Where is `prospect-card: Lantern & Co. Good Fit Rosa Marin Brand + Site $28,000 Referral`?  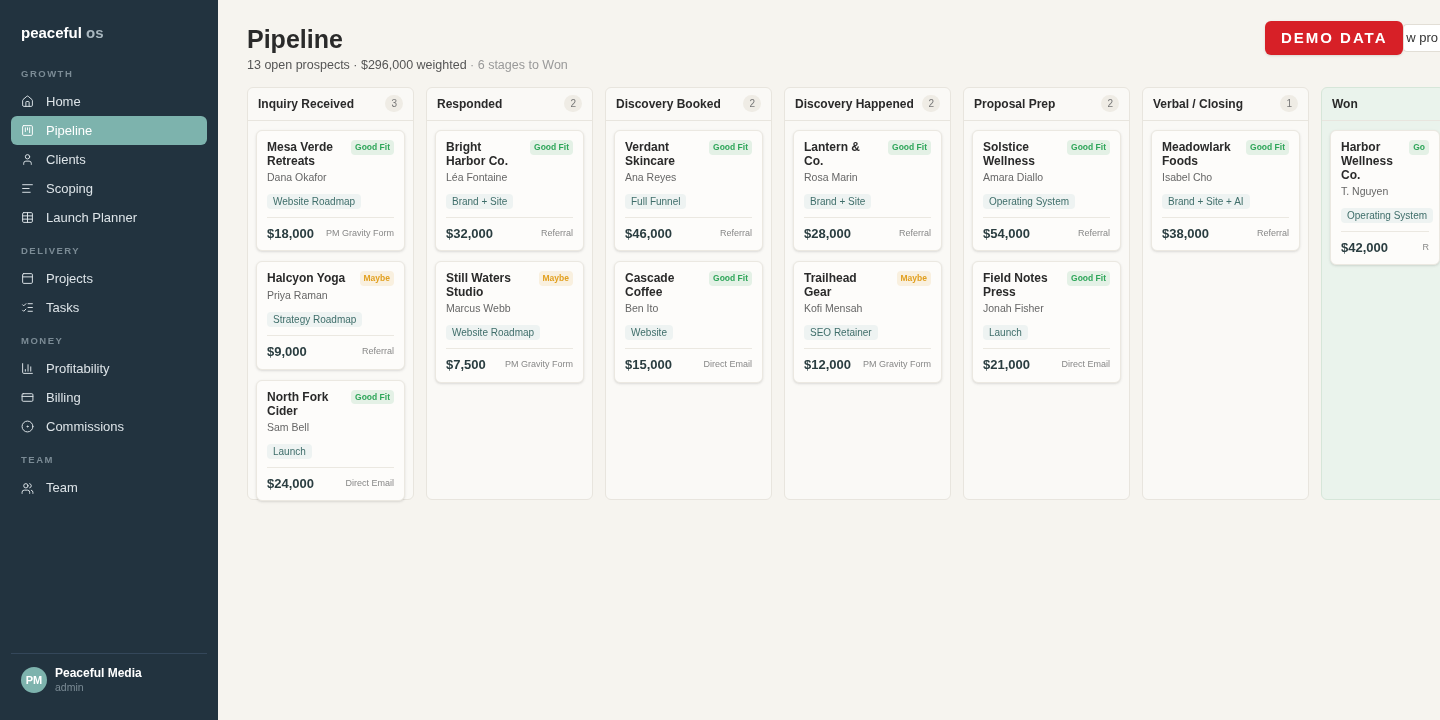 prospect-card: Lantern & Co. Good Fit Rosa Marin Brand + Site $28,000 Referral is located at coordinates (867, 190).